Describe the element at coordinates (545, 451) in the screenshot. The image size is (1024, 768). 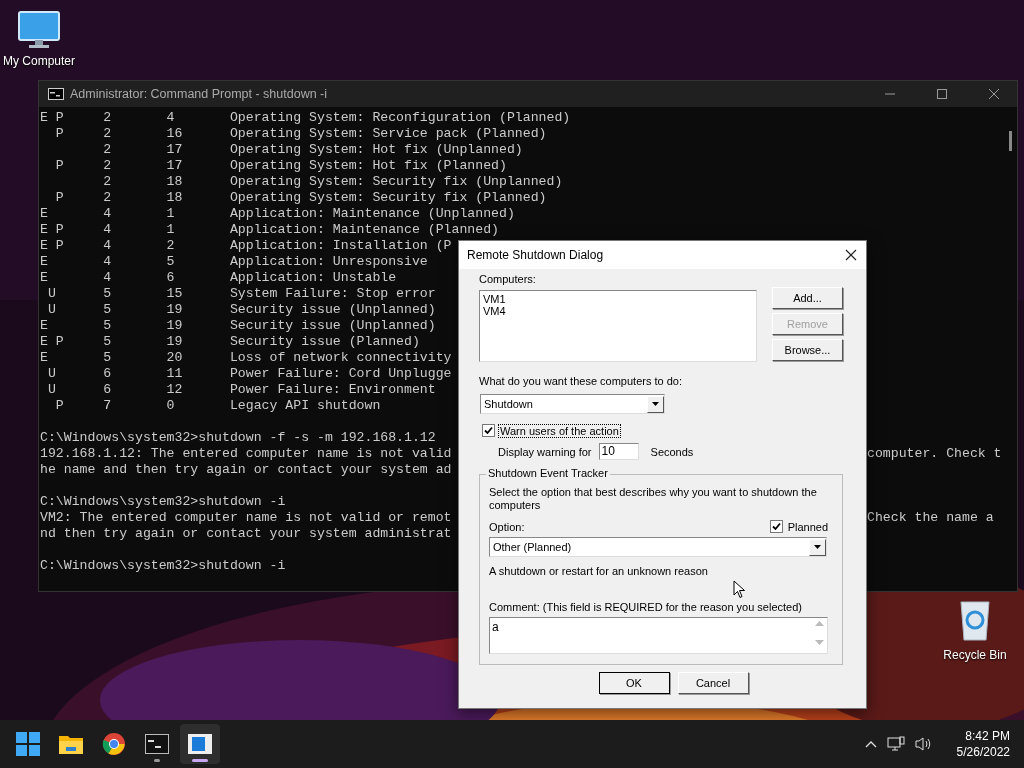
I see `field-label: Display warning for` at that location.